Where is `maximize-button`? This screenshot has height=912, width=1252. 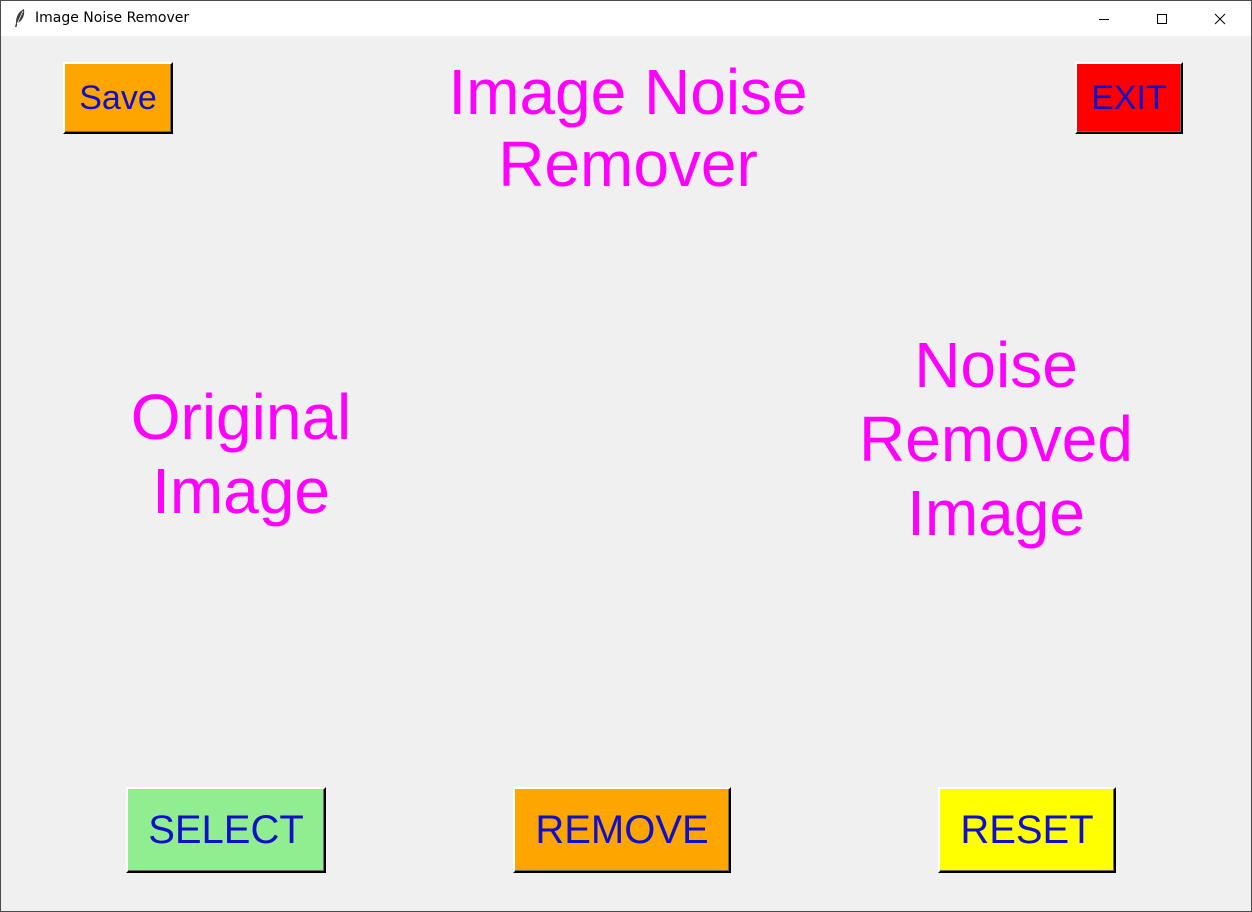 maximize-button is located at coordinates (1162, 18).